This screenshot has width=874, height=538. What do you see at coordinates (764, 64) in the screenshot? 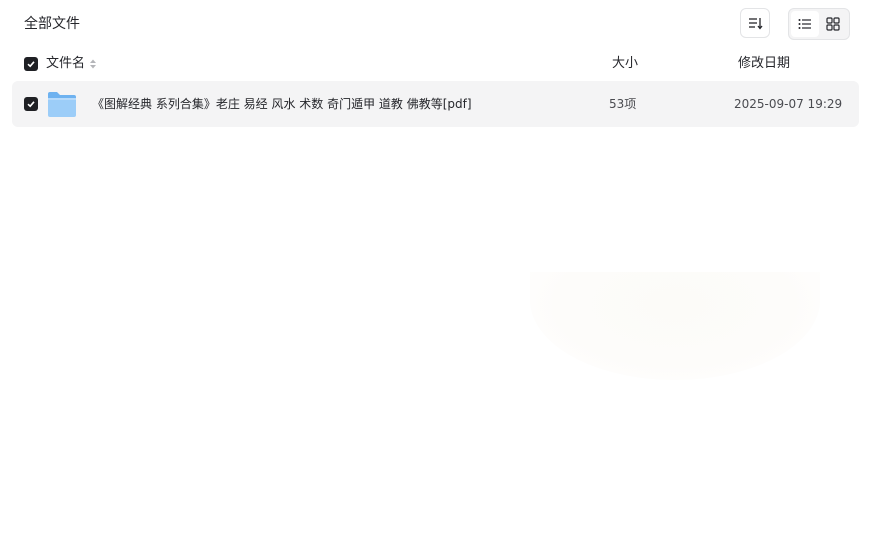
I see `column-header-date: 修改日期` at bounding box center [764, 64].